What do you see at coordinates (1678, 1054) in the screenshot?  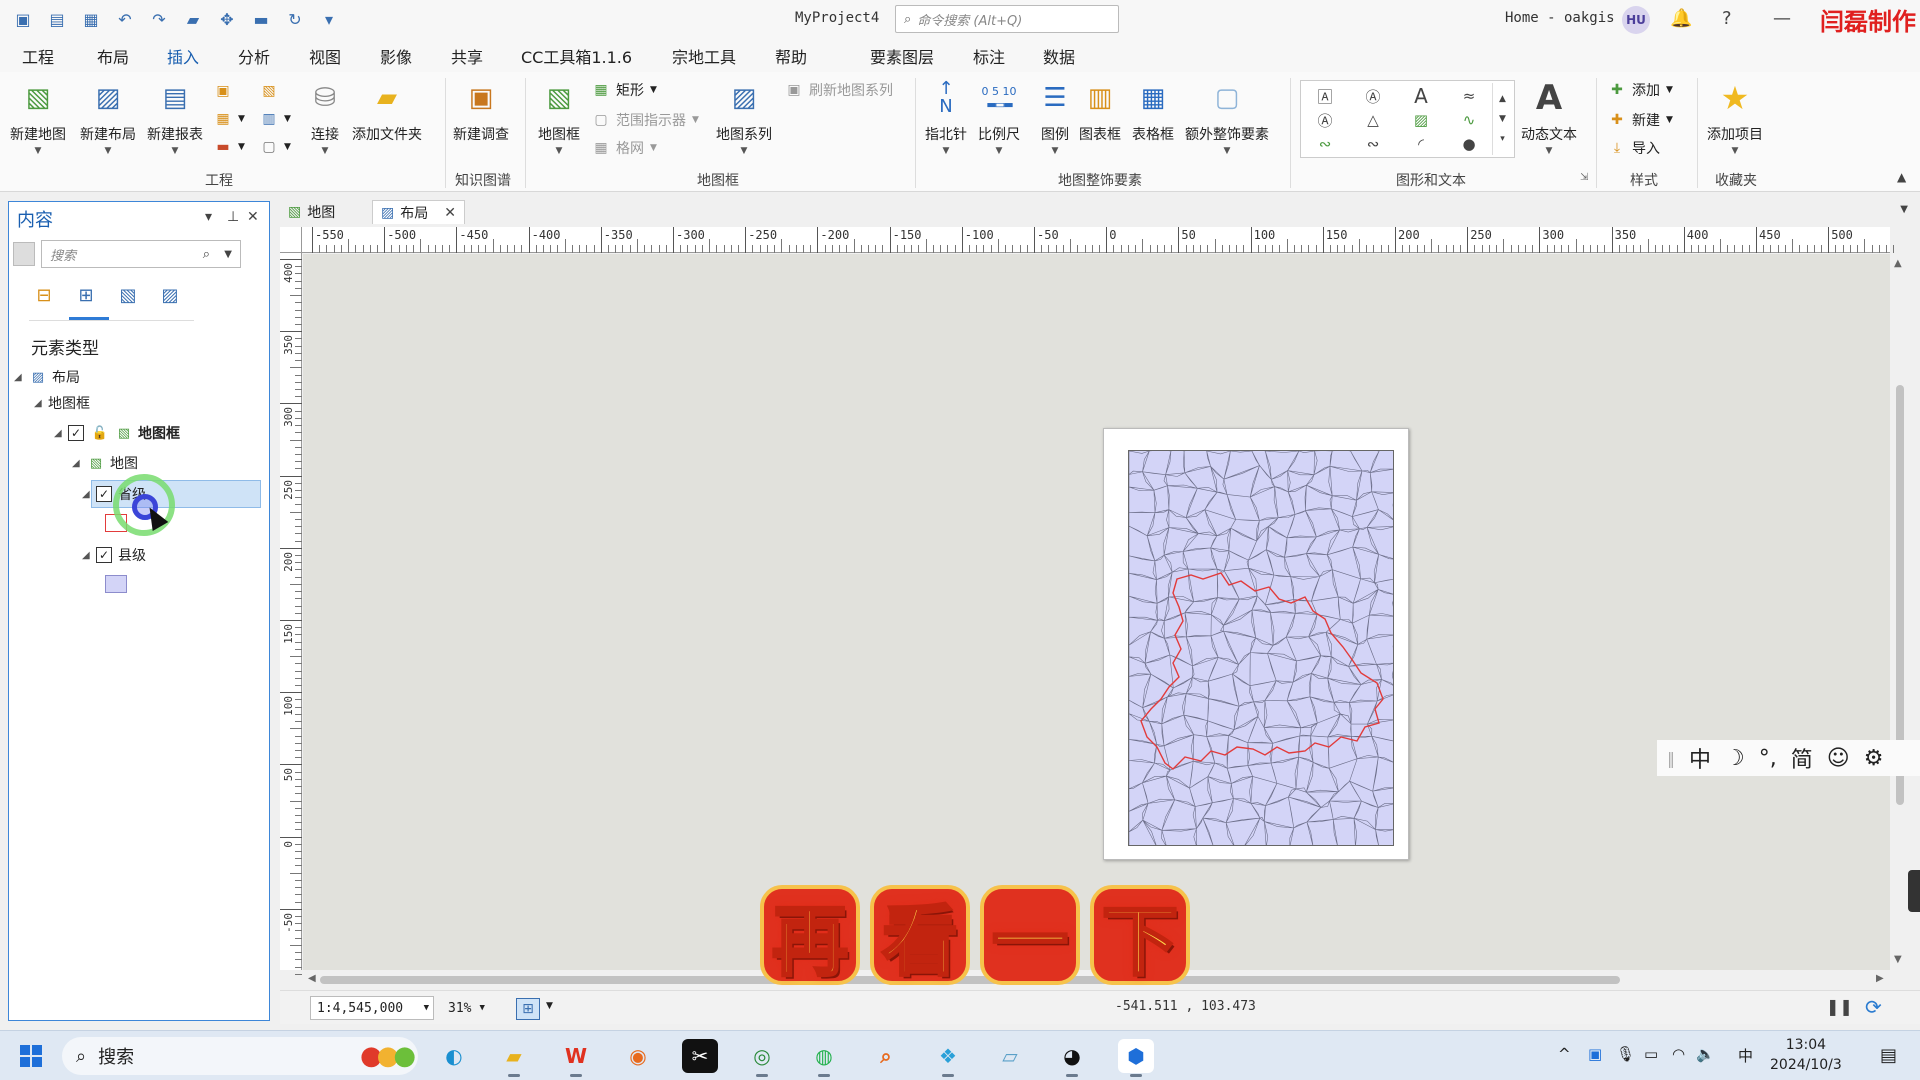 I see `wifi-icon: ◠` at bounding box center [1678, 1054].